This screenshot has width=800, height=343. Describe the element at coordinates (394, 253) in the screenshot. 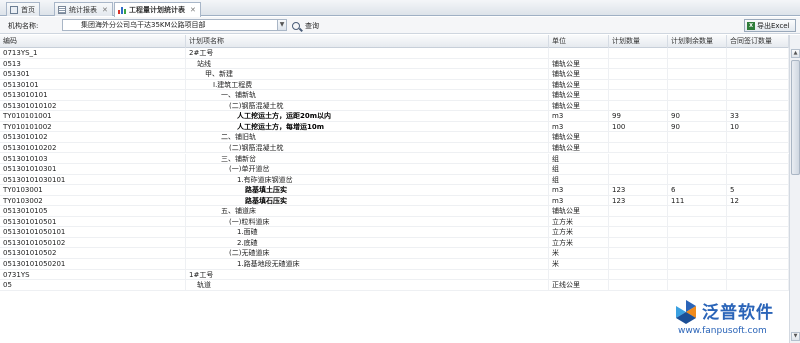

I see `table-row: 051301010502 (二)无碴道床米` at that location.